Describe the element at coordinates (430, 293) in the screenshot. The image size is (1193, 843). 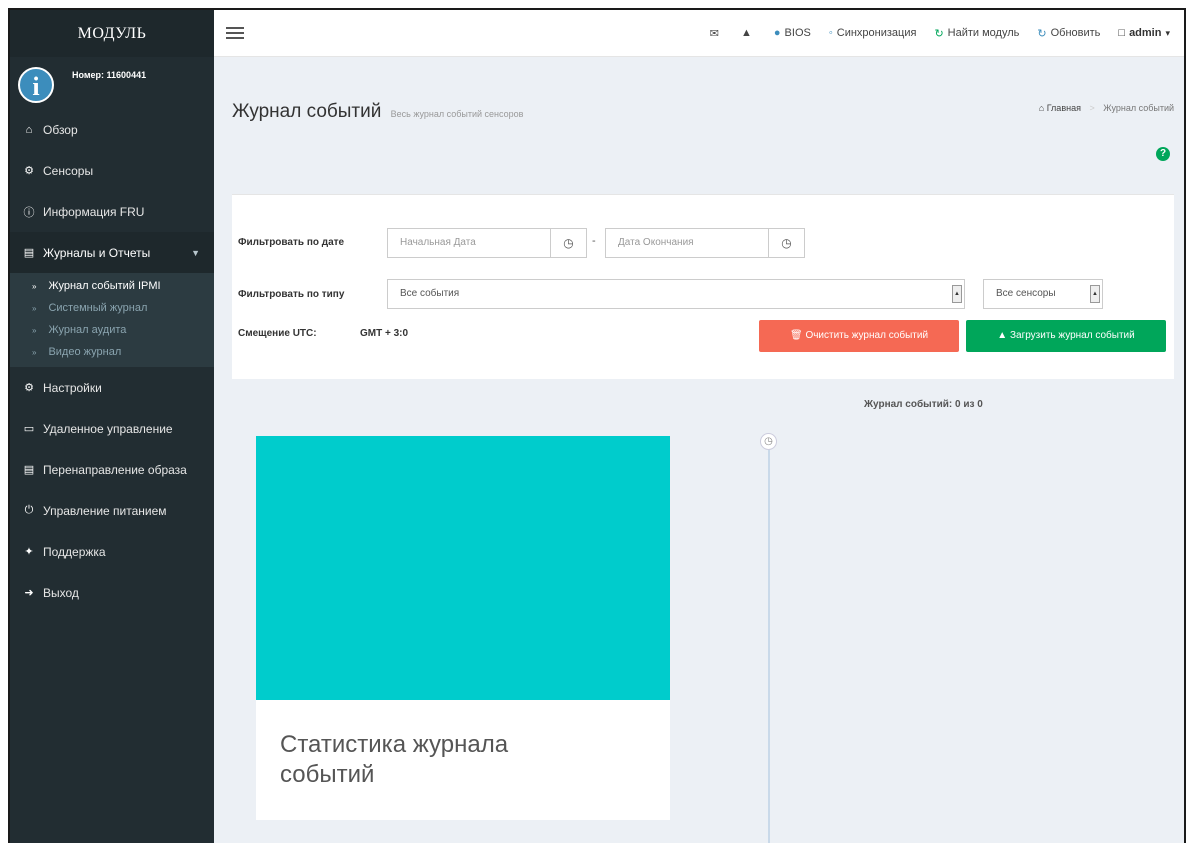
I see `event-type-value: Все события` at that location.